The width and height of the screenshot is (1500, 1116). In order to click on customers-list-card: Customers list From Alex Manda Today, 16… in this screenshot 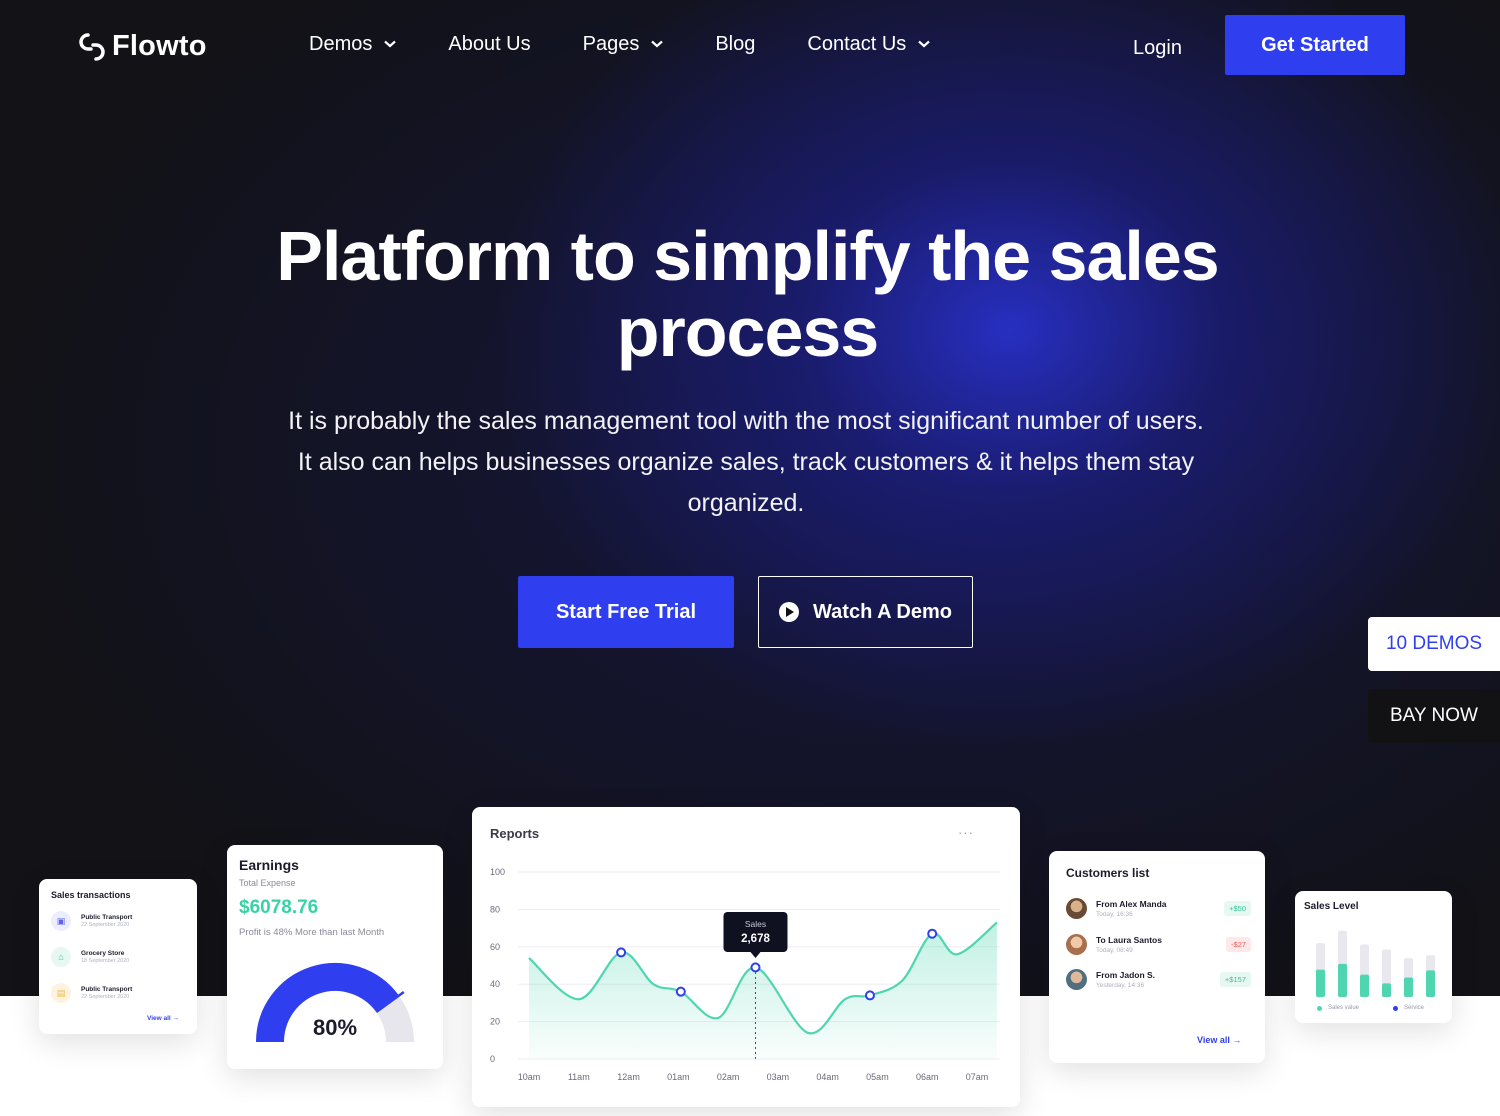, I will do `click(1157, 957)`.